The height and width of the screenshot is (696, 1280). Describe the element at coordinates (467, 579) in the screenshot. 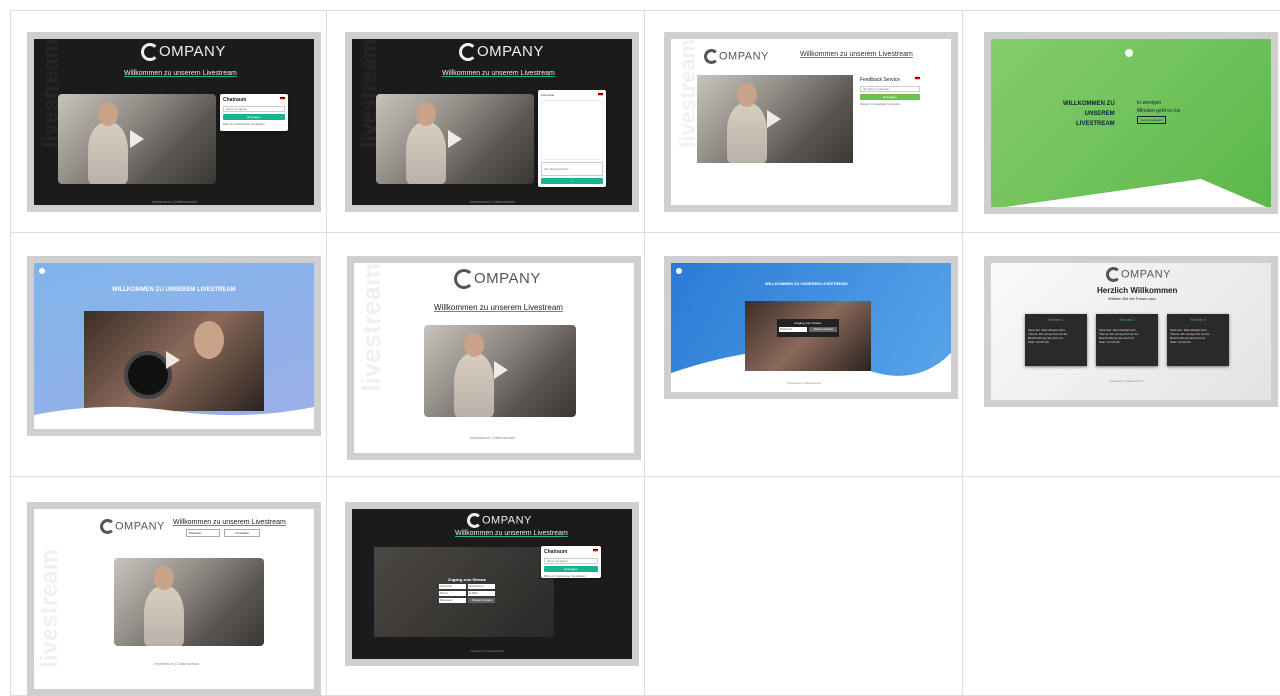

I see `registration-title: Zugang zum Stream` at that location.